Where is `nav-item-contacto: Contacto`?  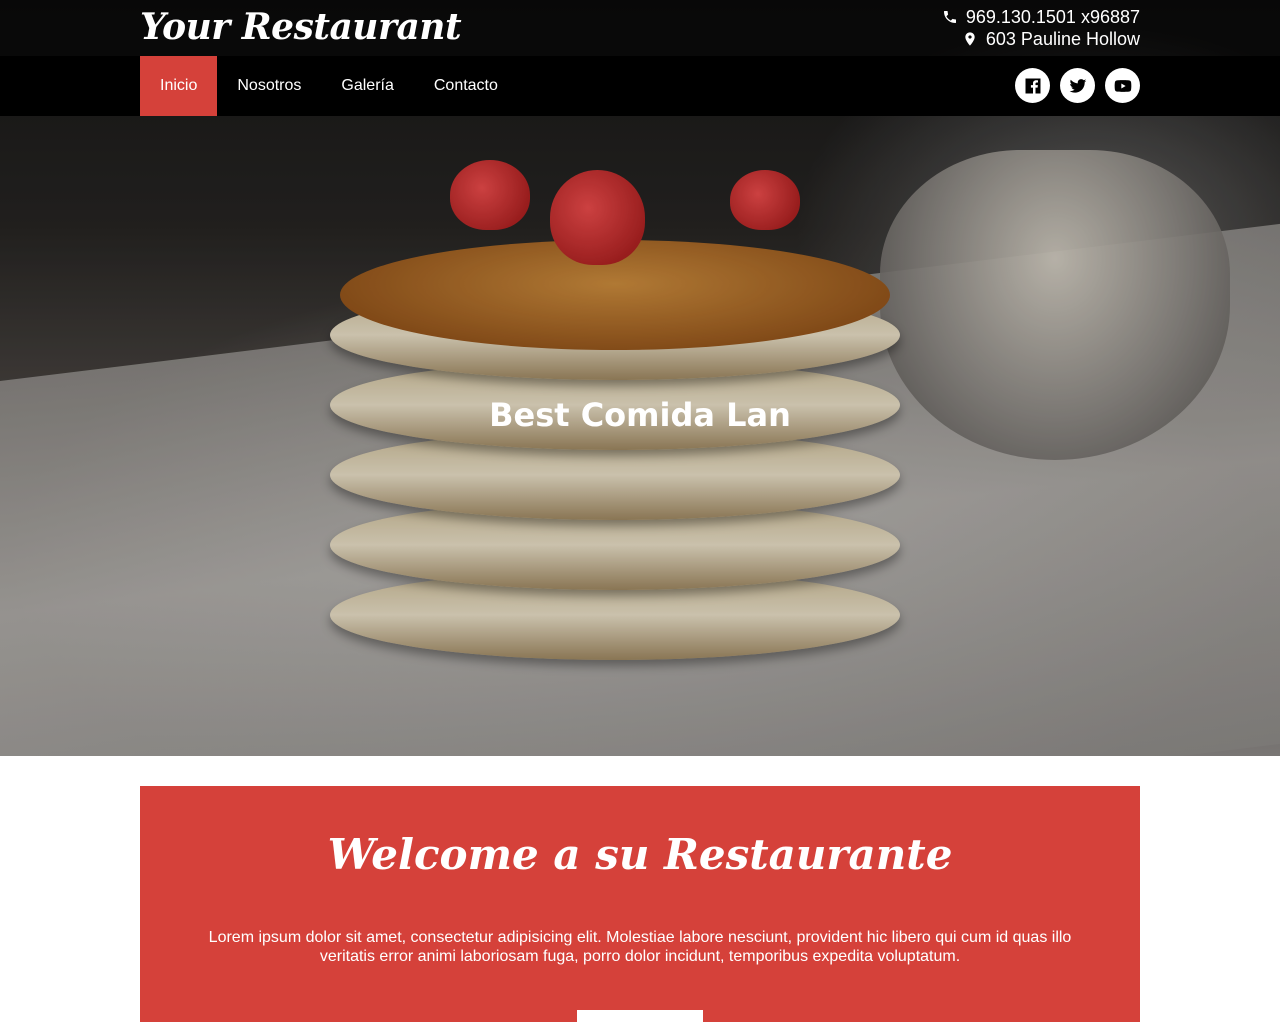
nav-item-contacto: Contacto is located at coordinates (466, 86).